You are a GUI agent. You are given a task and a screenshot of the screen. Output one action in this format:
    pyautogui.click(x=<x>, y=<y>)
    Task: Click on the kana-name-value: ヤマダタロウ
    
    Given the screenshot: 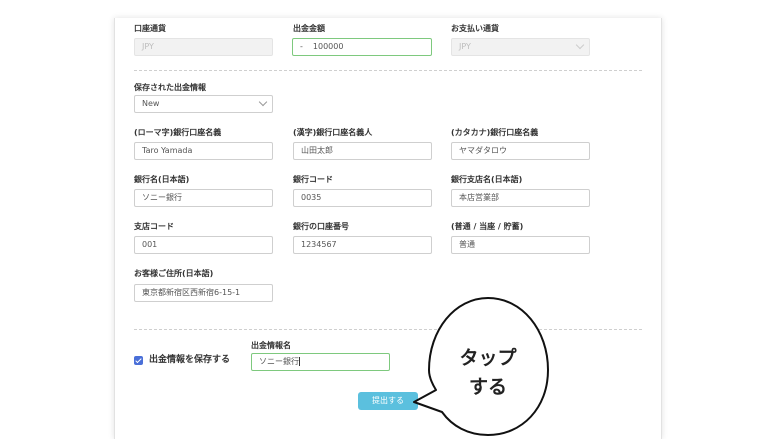 What is the action you would take?
    pyautogui.click(x=483, y=150)
    